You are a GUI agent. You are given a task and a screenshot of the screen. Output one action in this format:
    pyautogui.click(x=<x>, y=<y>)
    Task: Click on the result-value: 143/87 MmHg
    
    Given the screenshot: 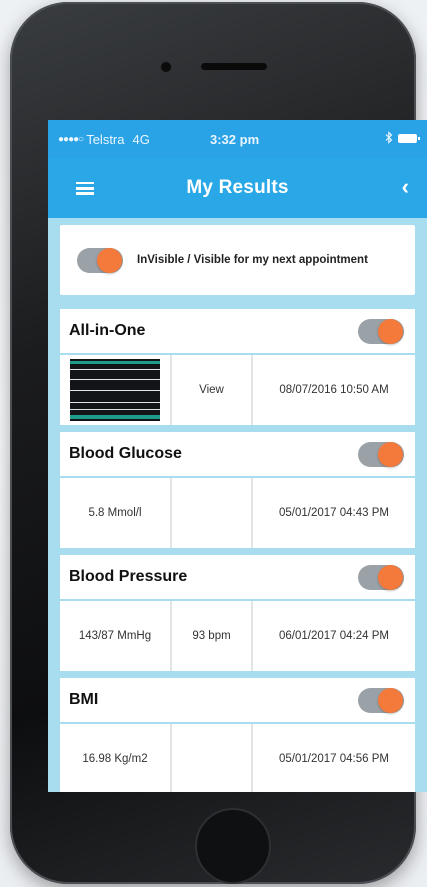 What is the action you would take?
    pyautogui.click(x=116, y=636)
    